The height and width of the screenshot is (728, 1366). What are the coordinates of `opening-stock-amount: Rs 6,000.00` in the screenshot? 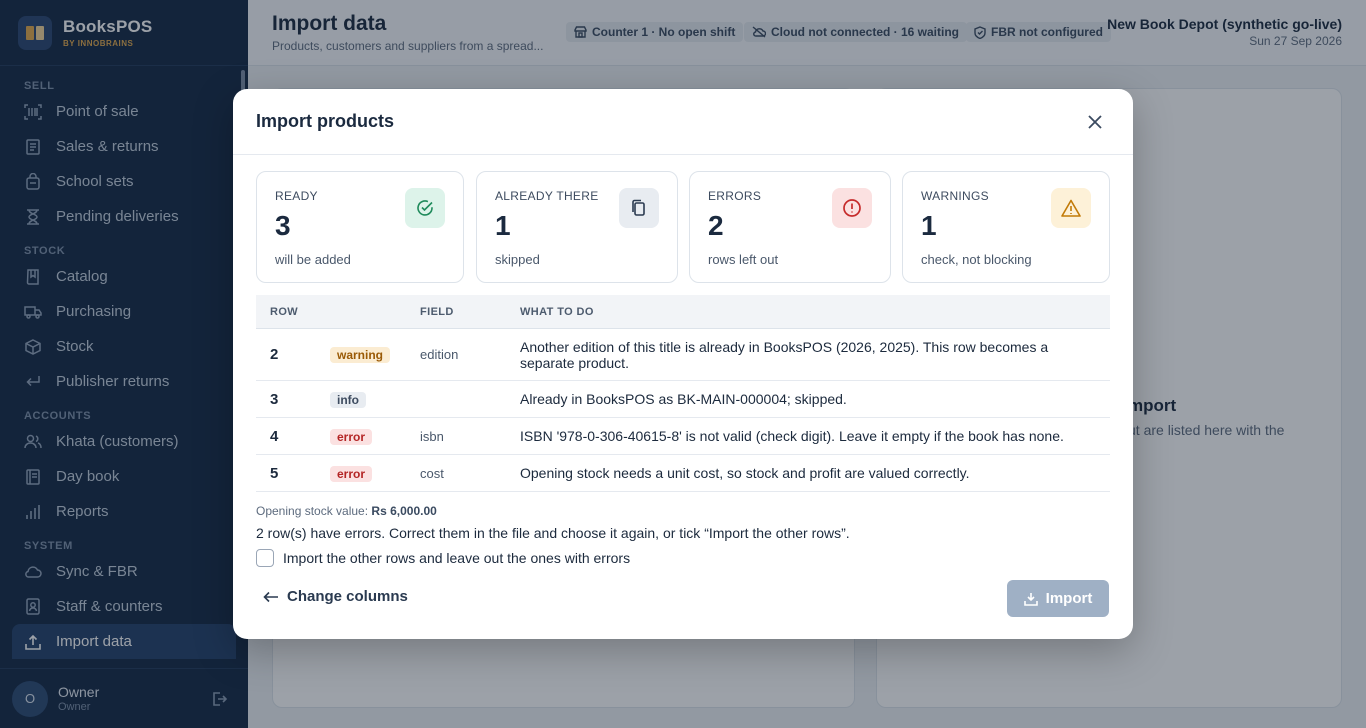 It's located at (404, 511).